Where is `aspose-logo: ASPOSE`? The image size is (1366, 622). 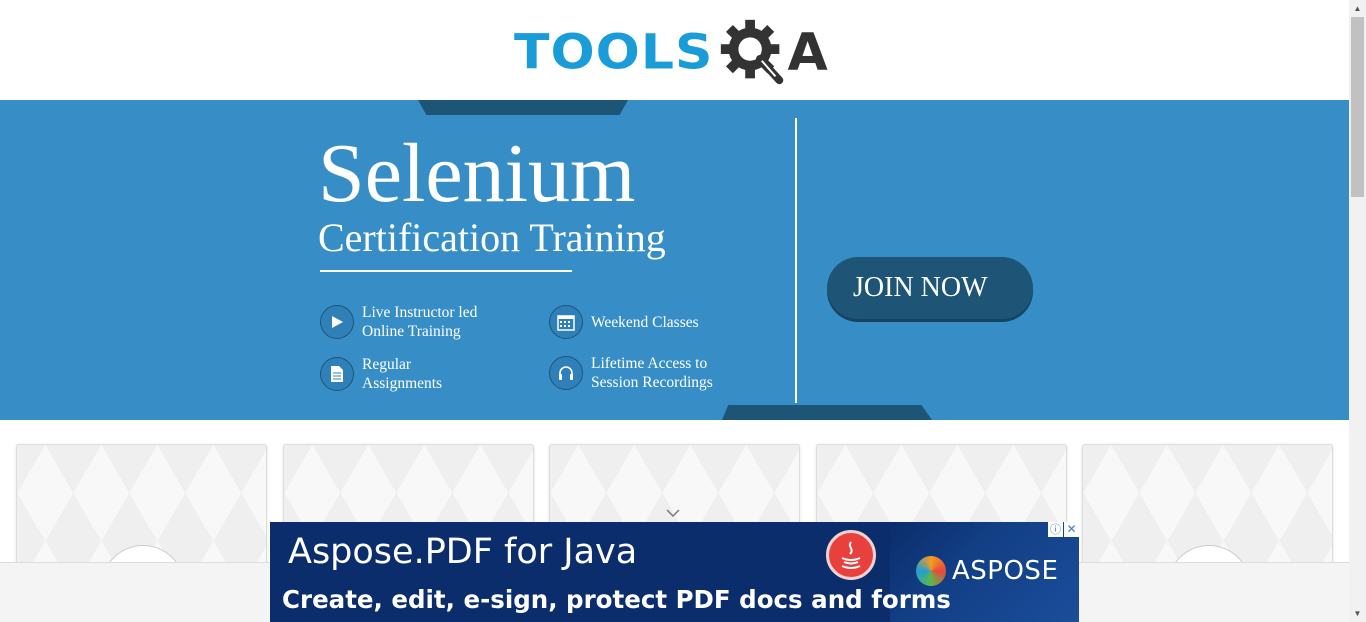 aspose-logo: ASPOSE is located at coordinates (987, 571).